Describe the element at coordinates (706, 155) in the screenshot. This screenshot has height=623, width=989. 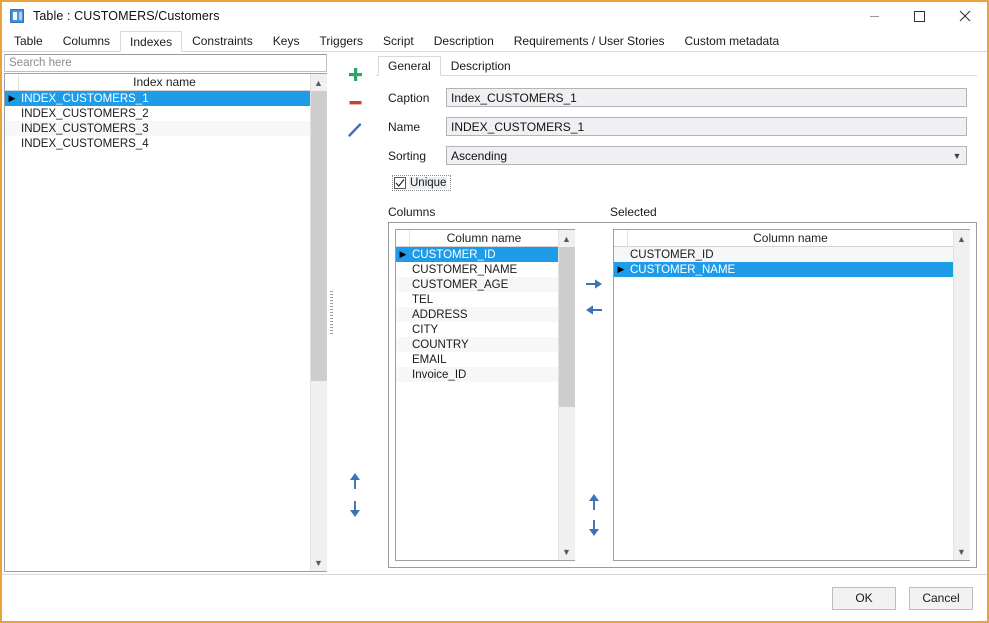
I see `sorting-select: Ascending ▼` at that location.